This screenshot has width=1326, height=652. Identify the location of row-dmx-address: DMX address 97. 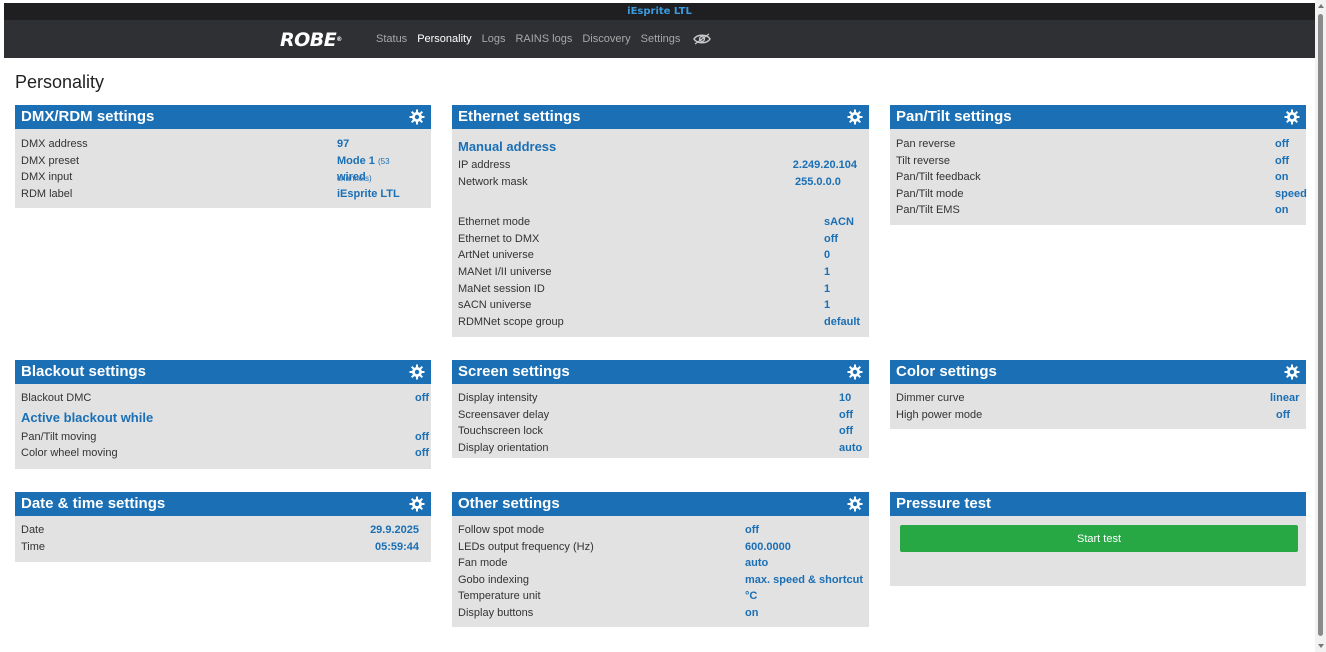
(223, 144).